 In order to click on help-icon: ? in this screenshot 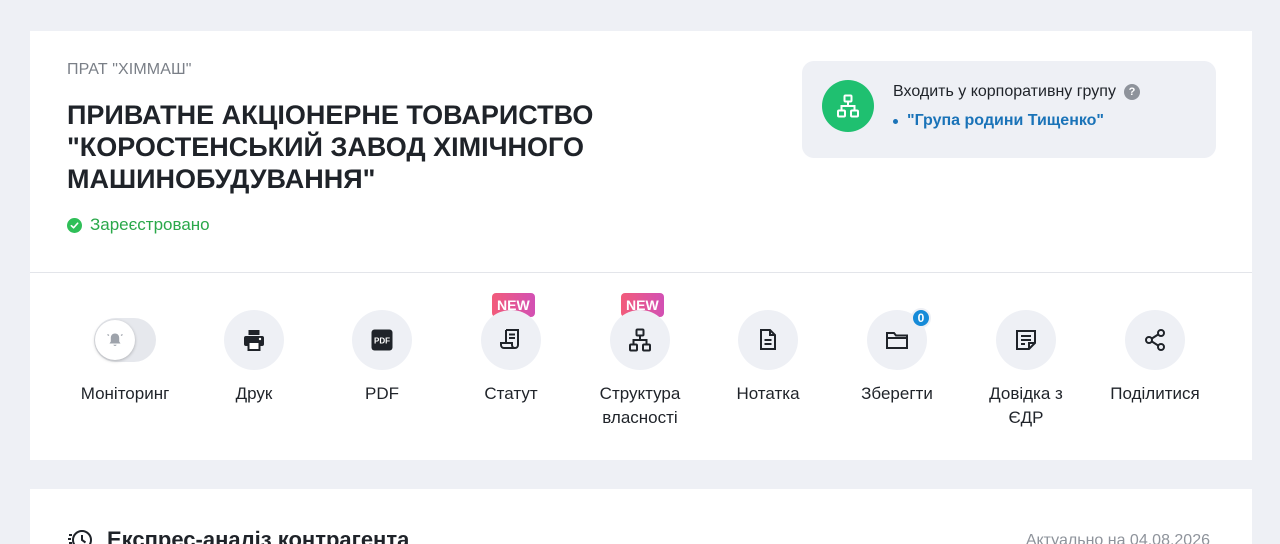, I will do `click(1131, 92)`.